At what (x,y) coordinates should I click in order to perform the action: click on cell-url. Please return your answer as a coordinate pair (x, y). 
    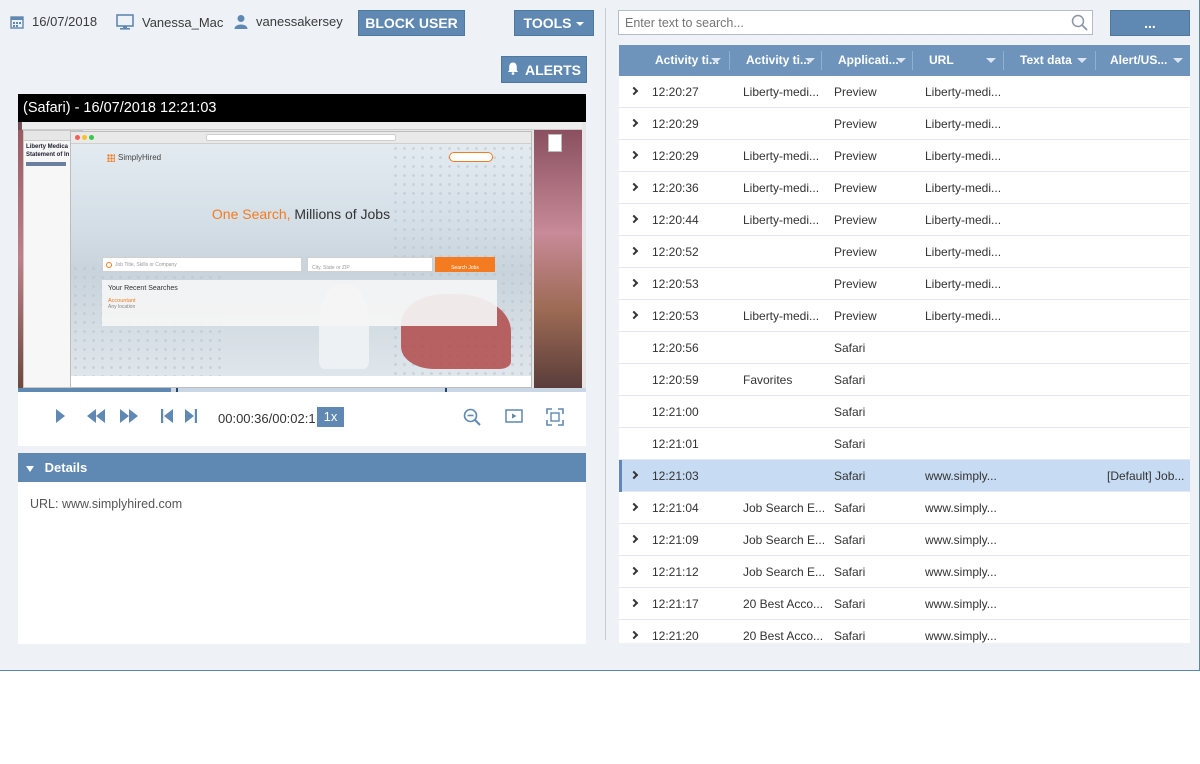
    Looking at the image, I should click on (967, 412).